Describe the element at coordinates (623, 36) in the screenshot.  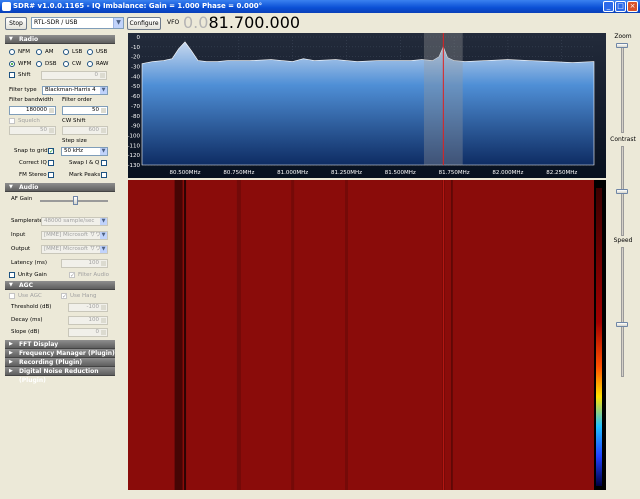
I see `zoom-label: Zoom` at that location.